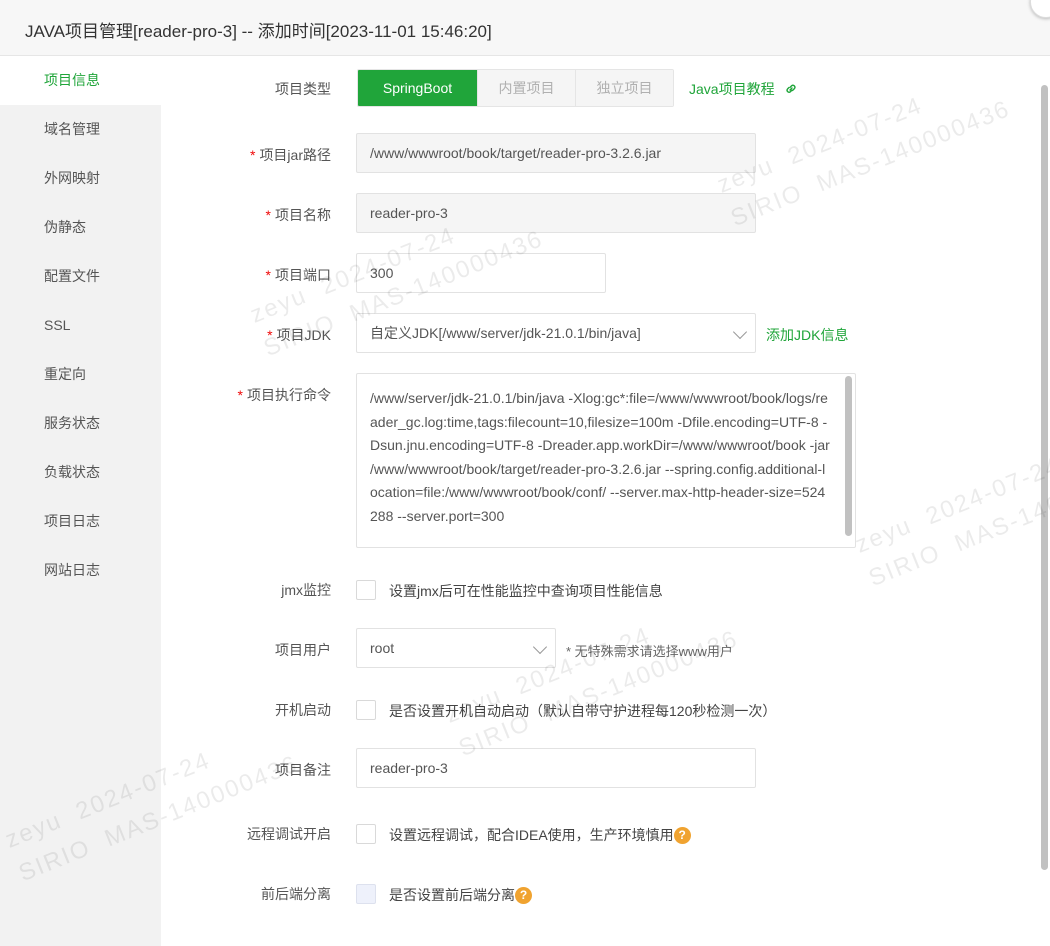  Describe the element at coordinates (303, 710) in the screenshot. I see `autostart-label: 开机启动` at that location.